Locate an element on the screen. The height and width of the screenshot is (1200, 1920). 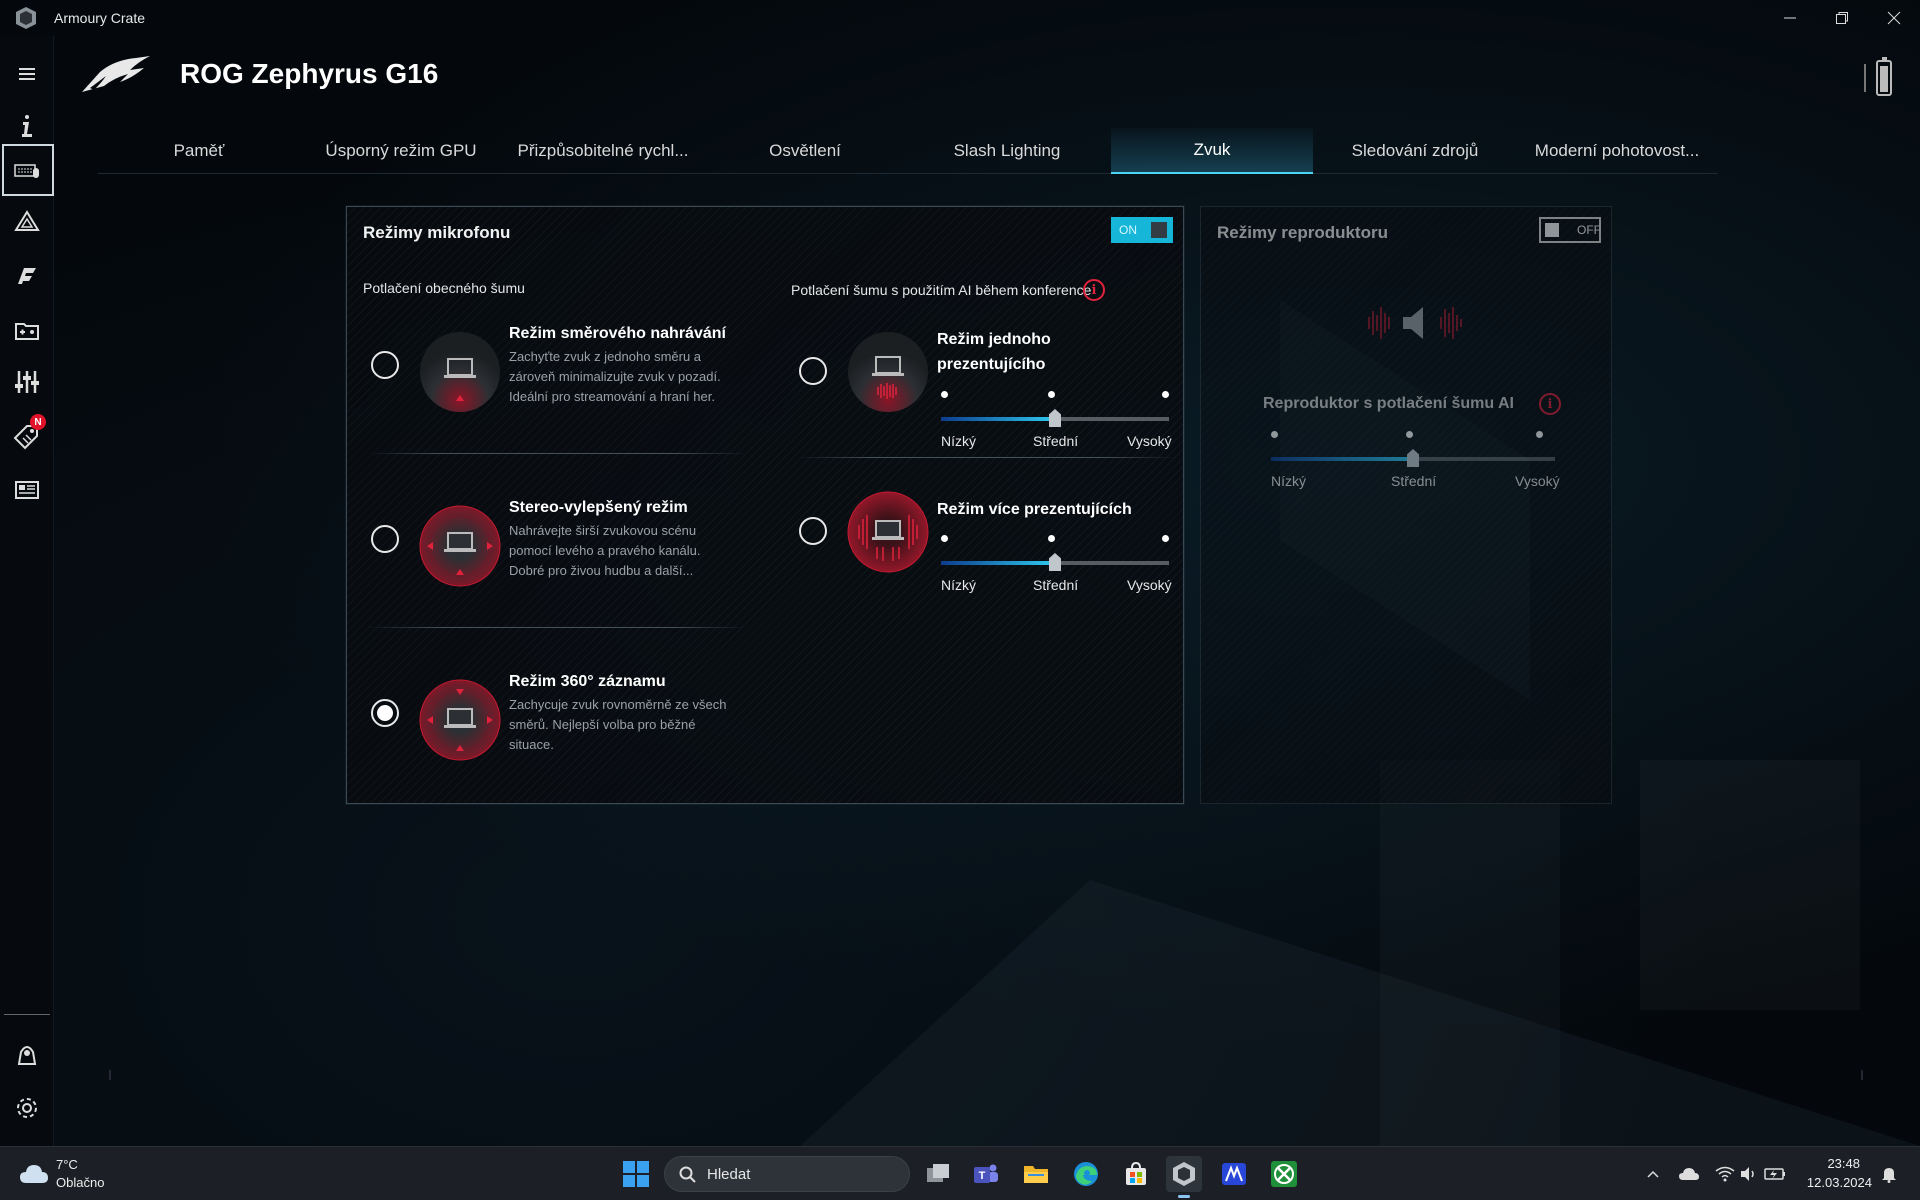
windows-start-icon is located at coordinates (636, 1174).